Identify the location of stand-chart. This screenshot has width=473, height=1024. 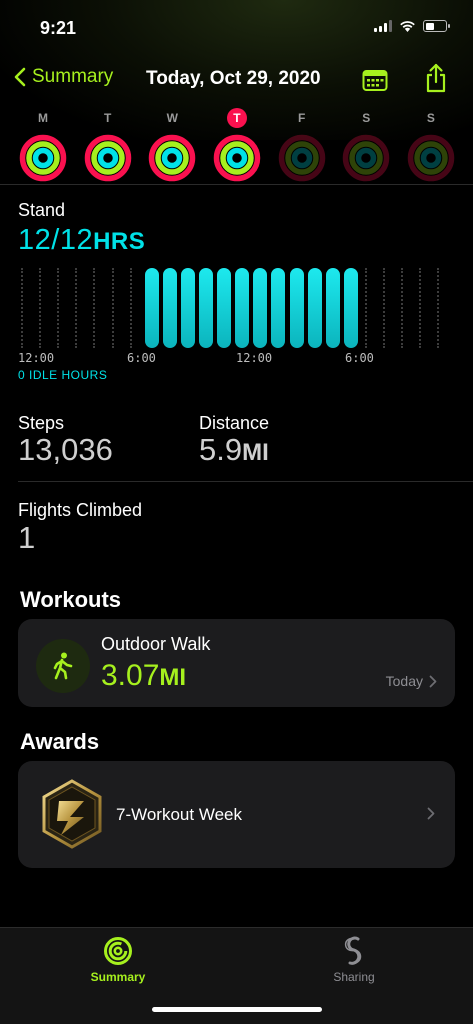
(234, 308).